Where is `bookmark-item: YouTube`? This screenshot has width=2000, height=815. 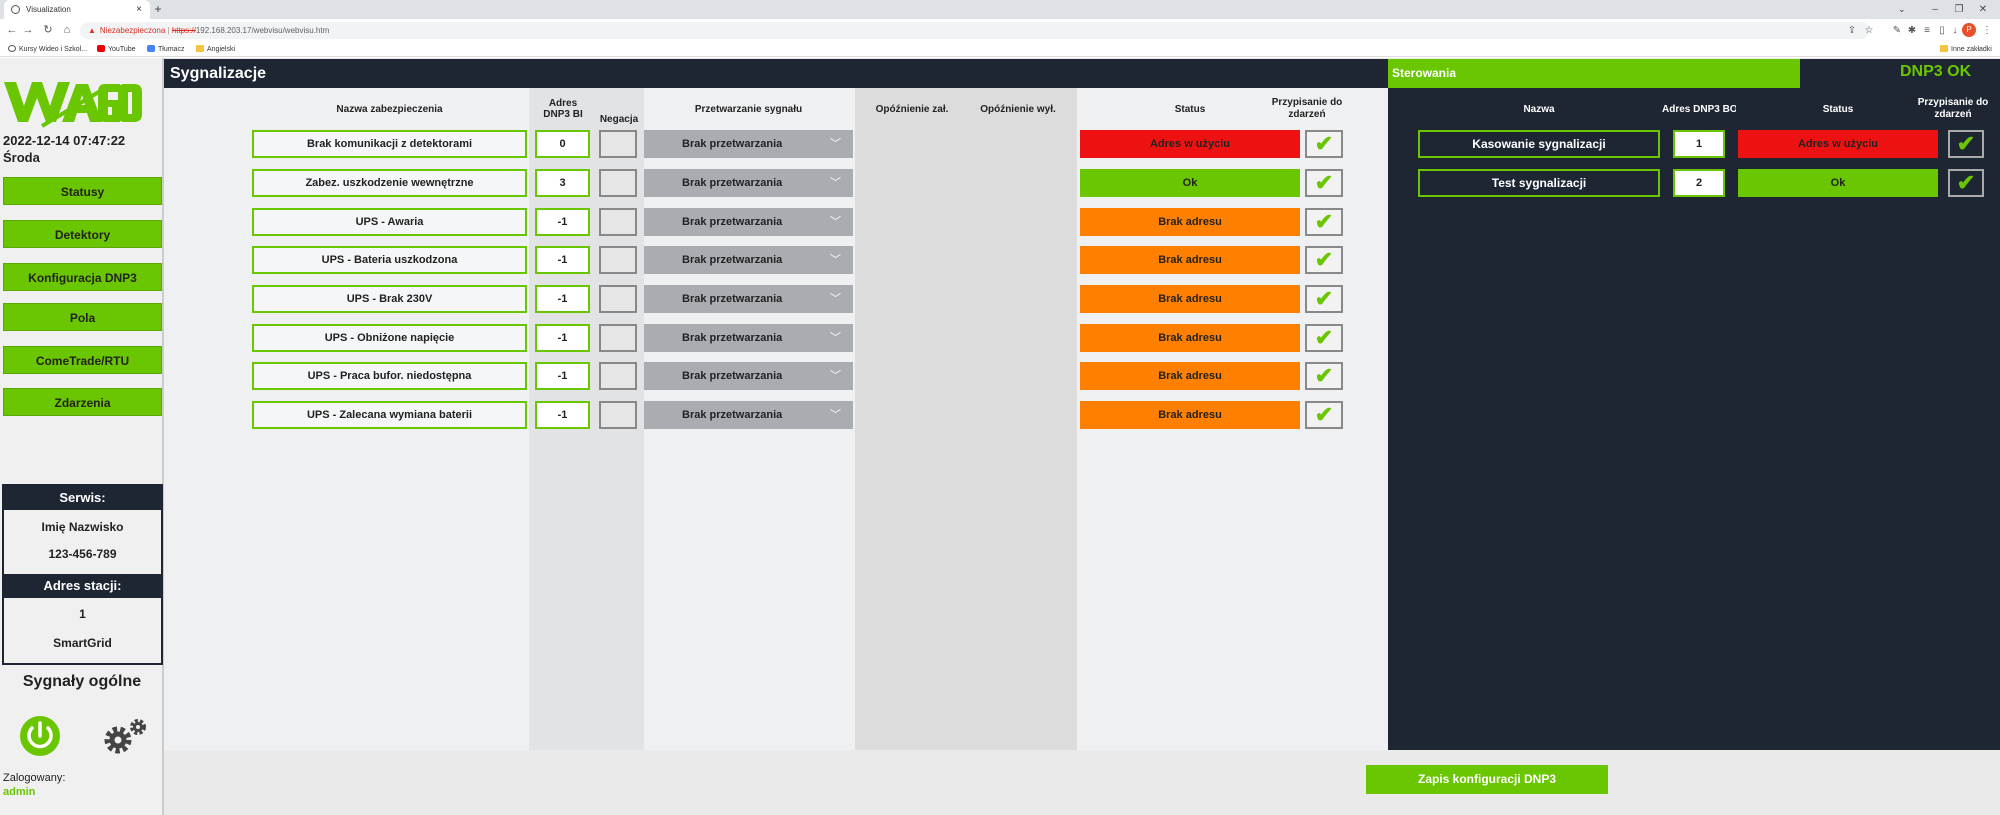
bookmark-item: YouTube is located at coordinates (116, 49).